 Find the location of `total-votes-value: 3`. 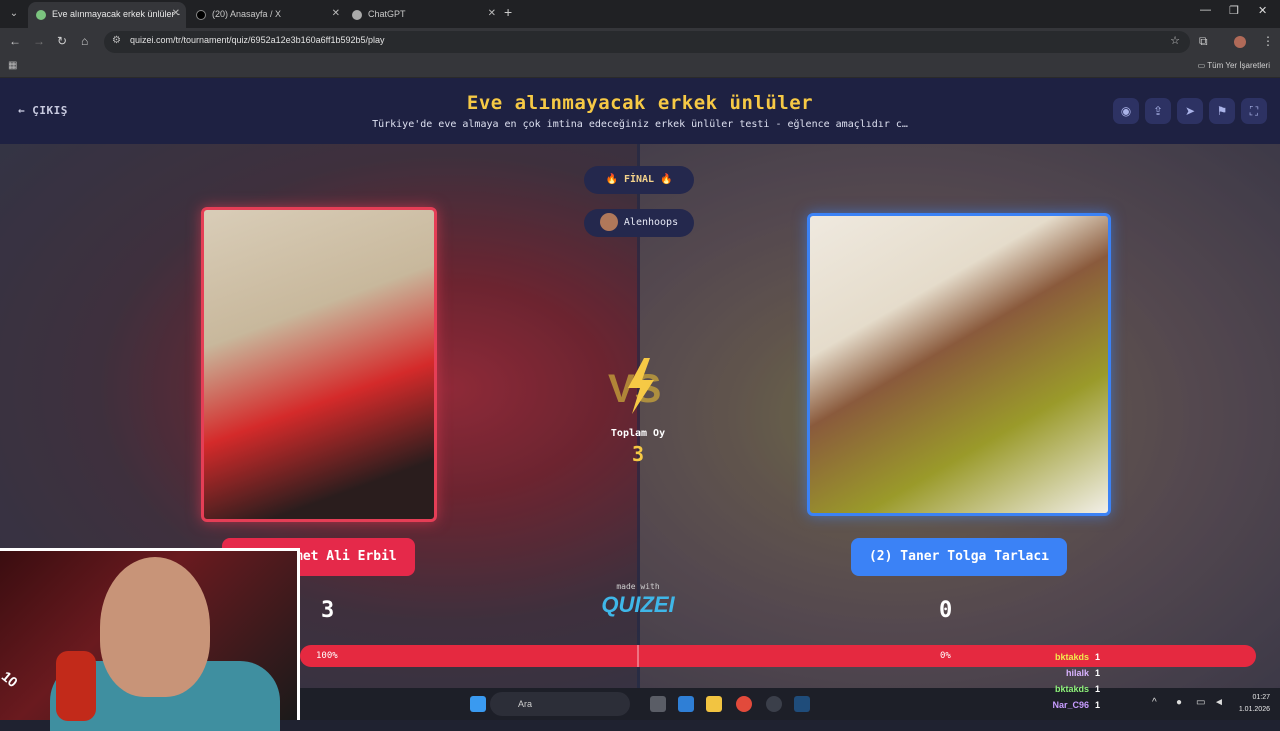

total-votes-value: 3 is located at coordinates (638, 454).